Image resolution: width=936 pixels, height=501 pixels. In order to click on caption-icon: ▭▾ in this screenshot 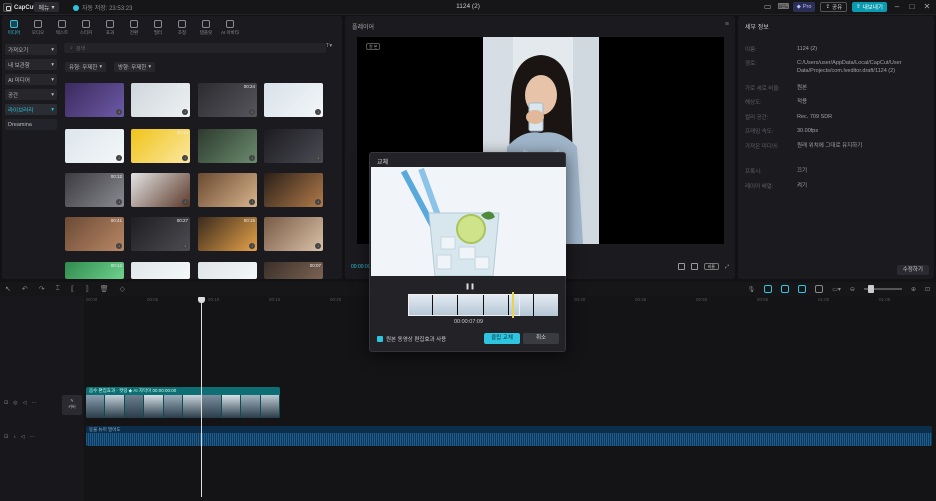, I will do `click(836, 289)`.